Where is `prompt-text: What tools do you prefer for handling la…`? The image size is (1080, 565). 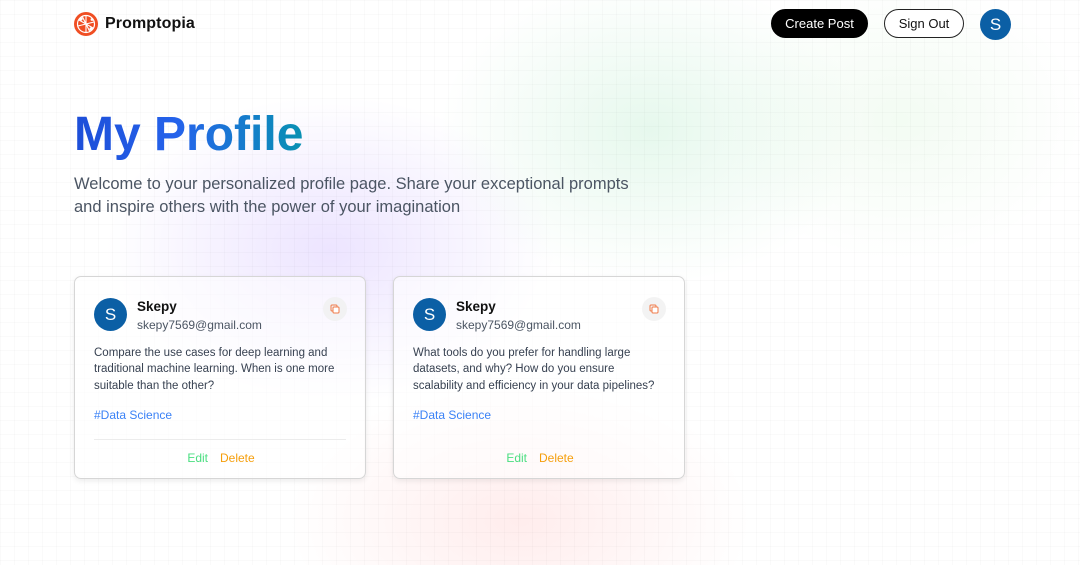
prompt-text: What tools do you prefer for handling la… is located at coordinates (534, 369).